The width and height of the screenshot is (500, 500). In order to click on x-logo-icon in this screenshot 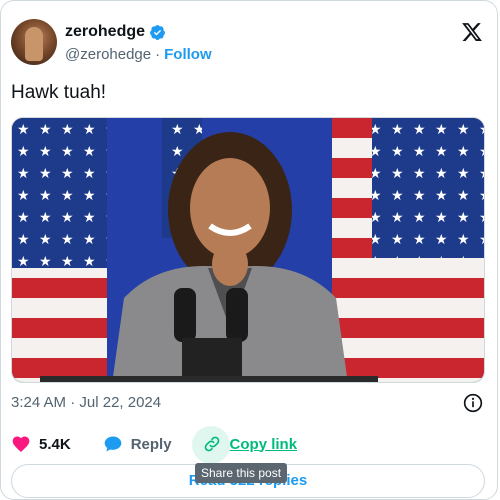, I will do `click(472, 32)`.